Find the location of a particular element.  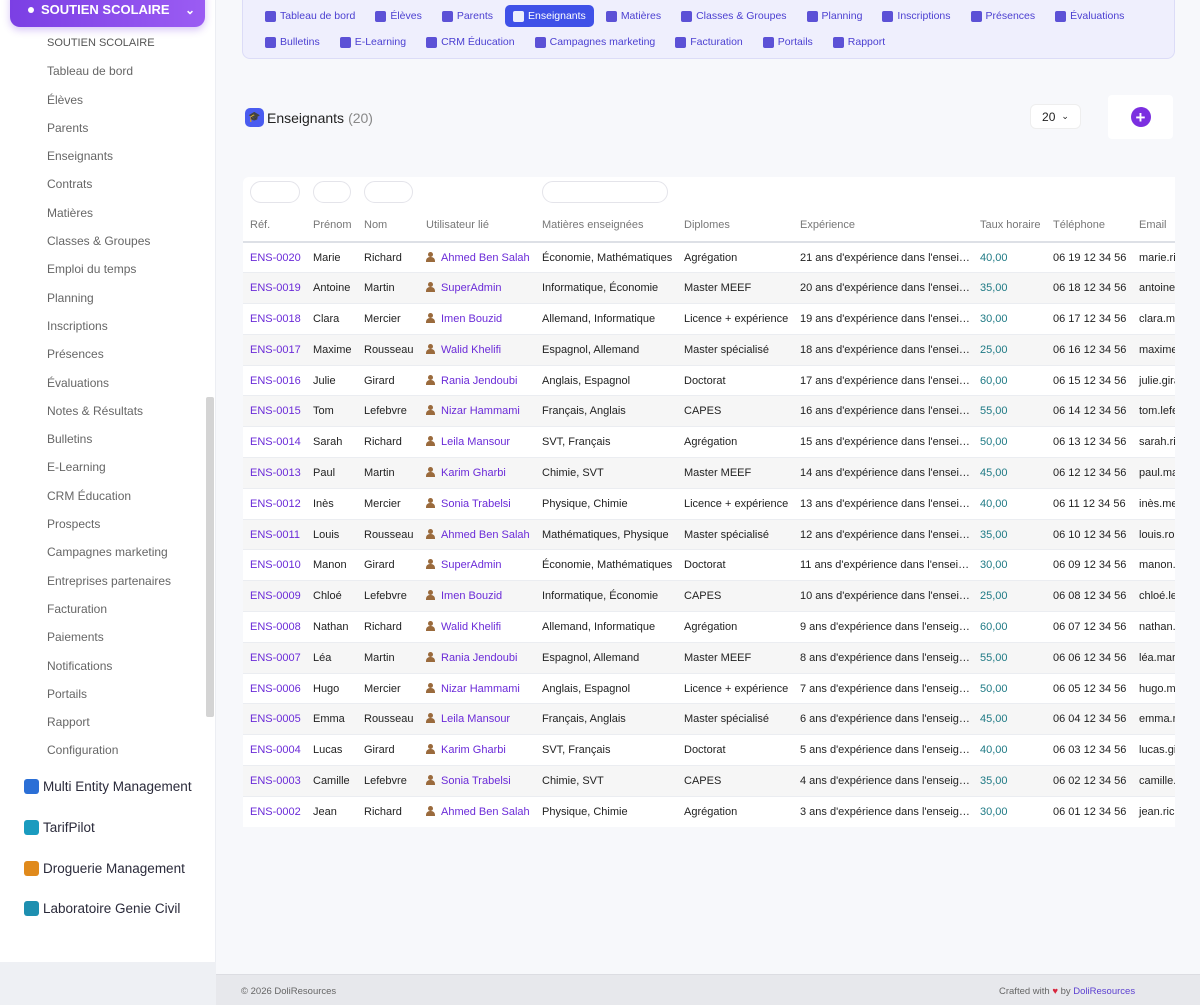

nav-tab: Parents is located at coordinates (467, 16).